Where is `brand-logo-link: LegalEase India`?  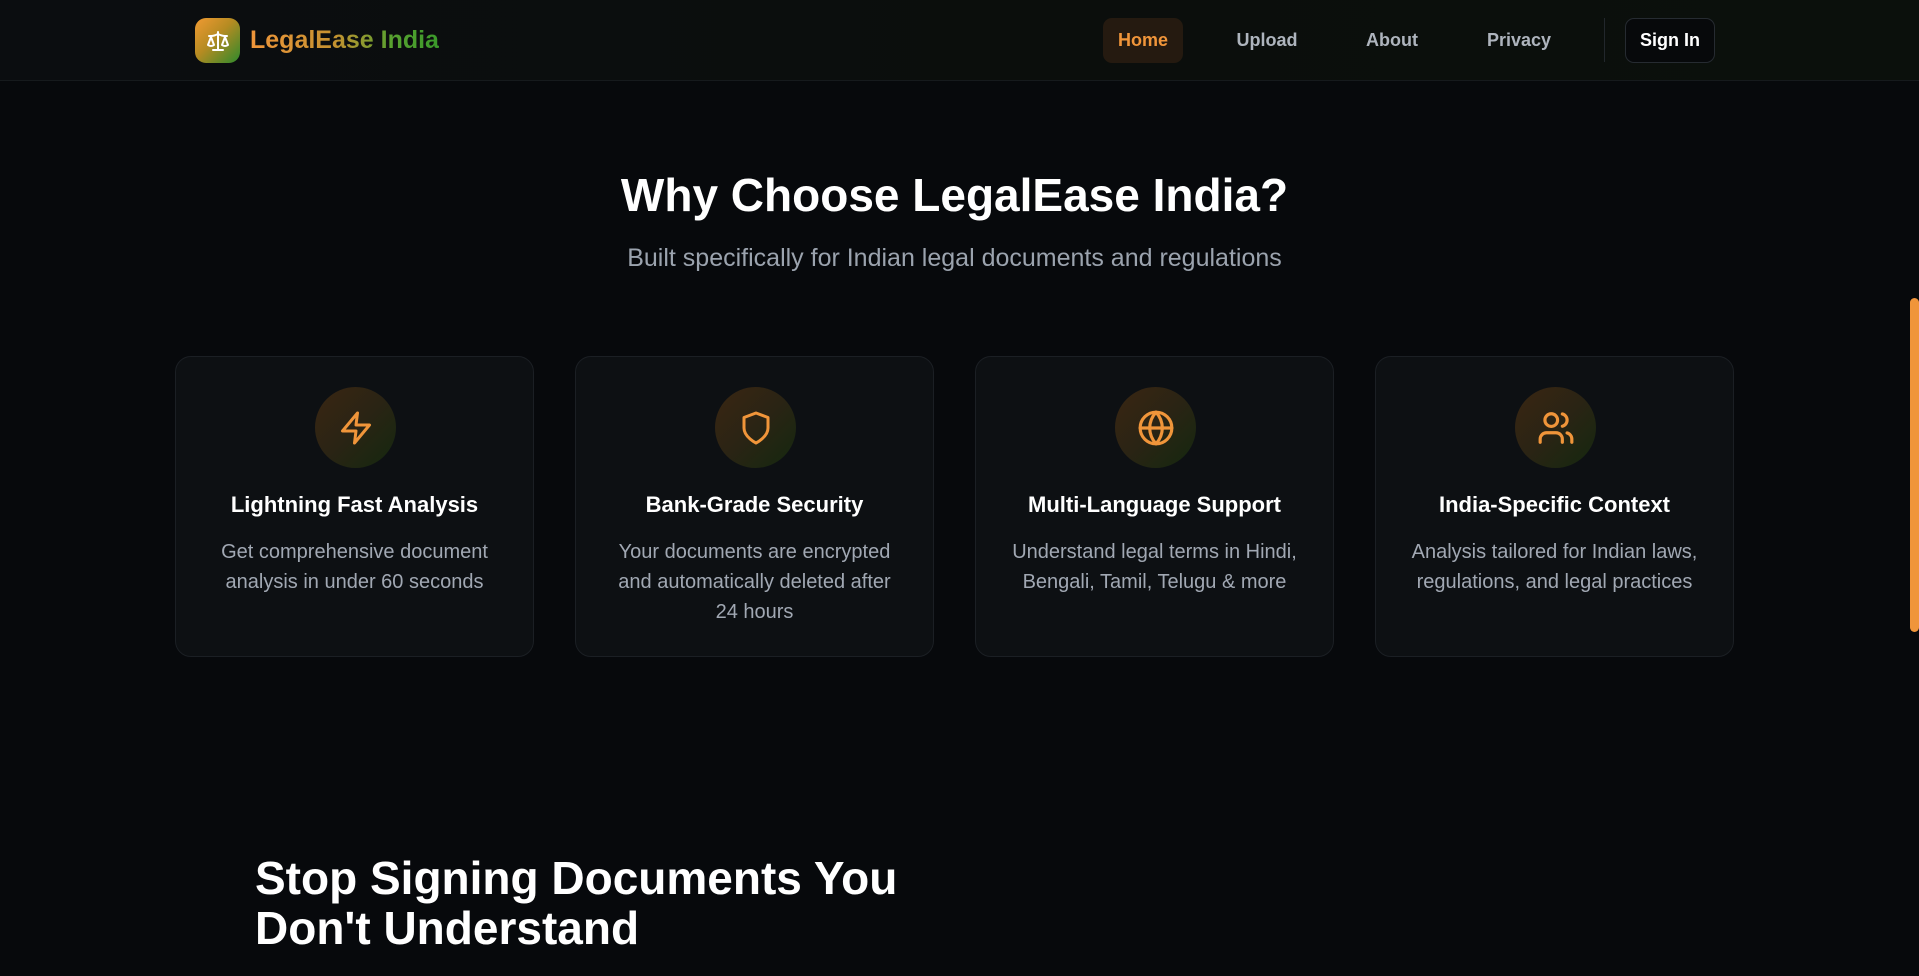
brand-logo-link: LegalEase India is located at coordinates (317, 40).